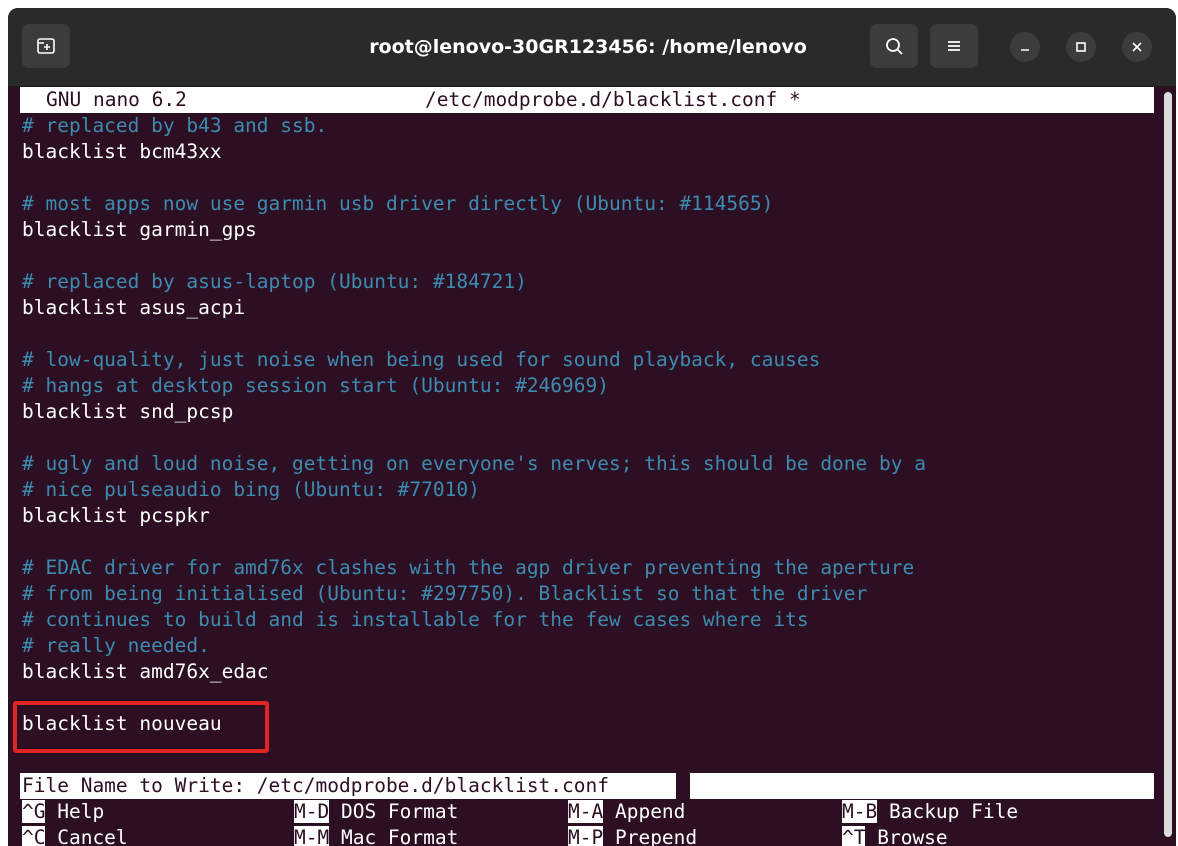 The image size is (1178, 846). What do you see at coordinates (34, 811) in the screenshot?
I see `shortcut-key: ^G` at bounding box center [34, 811].